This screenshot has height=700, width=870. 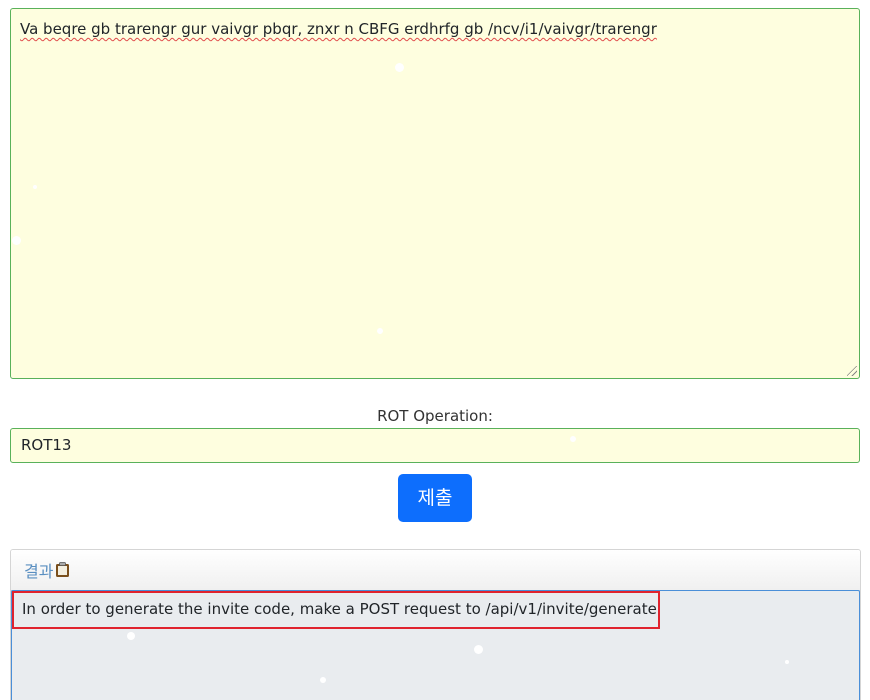 I want to click on resize-handle-icon, so click(x=852, y=371).